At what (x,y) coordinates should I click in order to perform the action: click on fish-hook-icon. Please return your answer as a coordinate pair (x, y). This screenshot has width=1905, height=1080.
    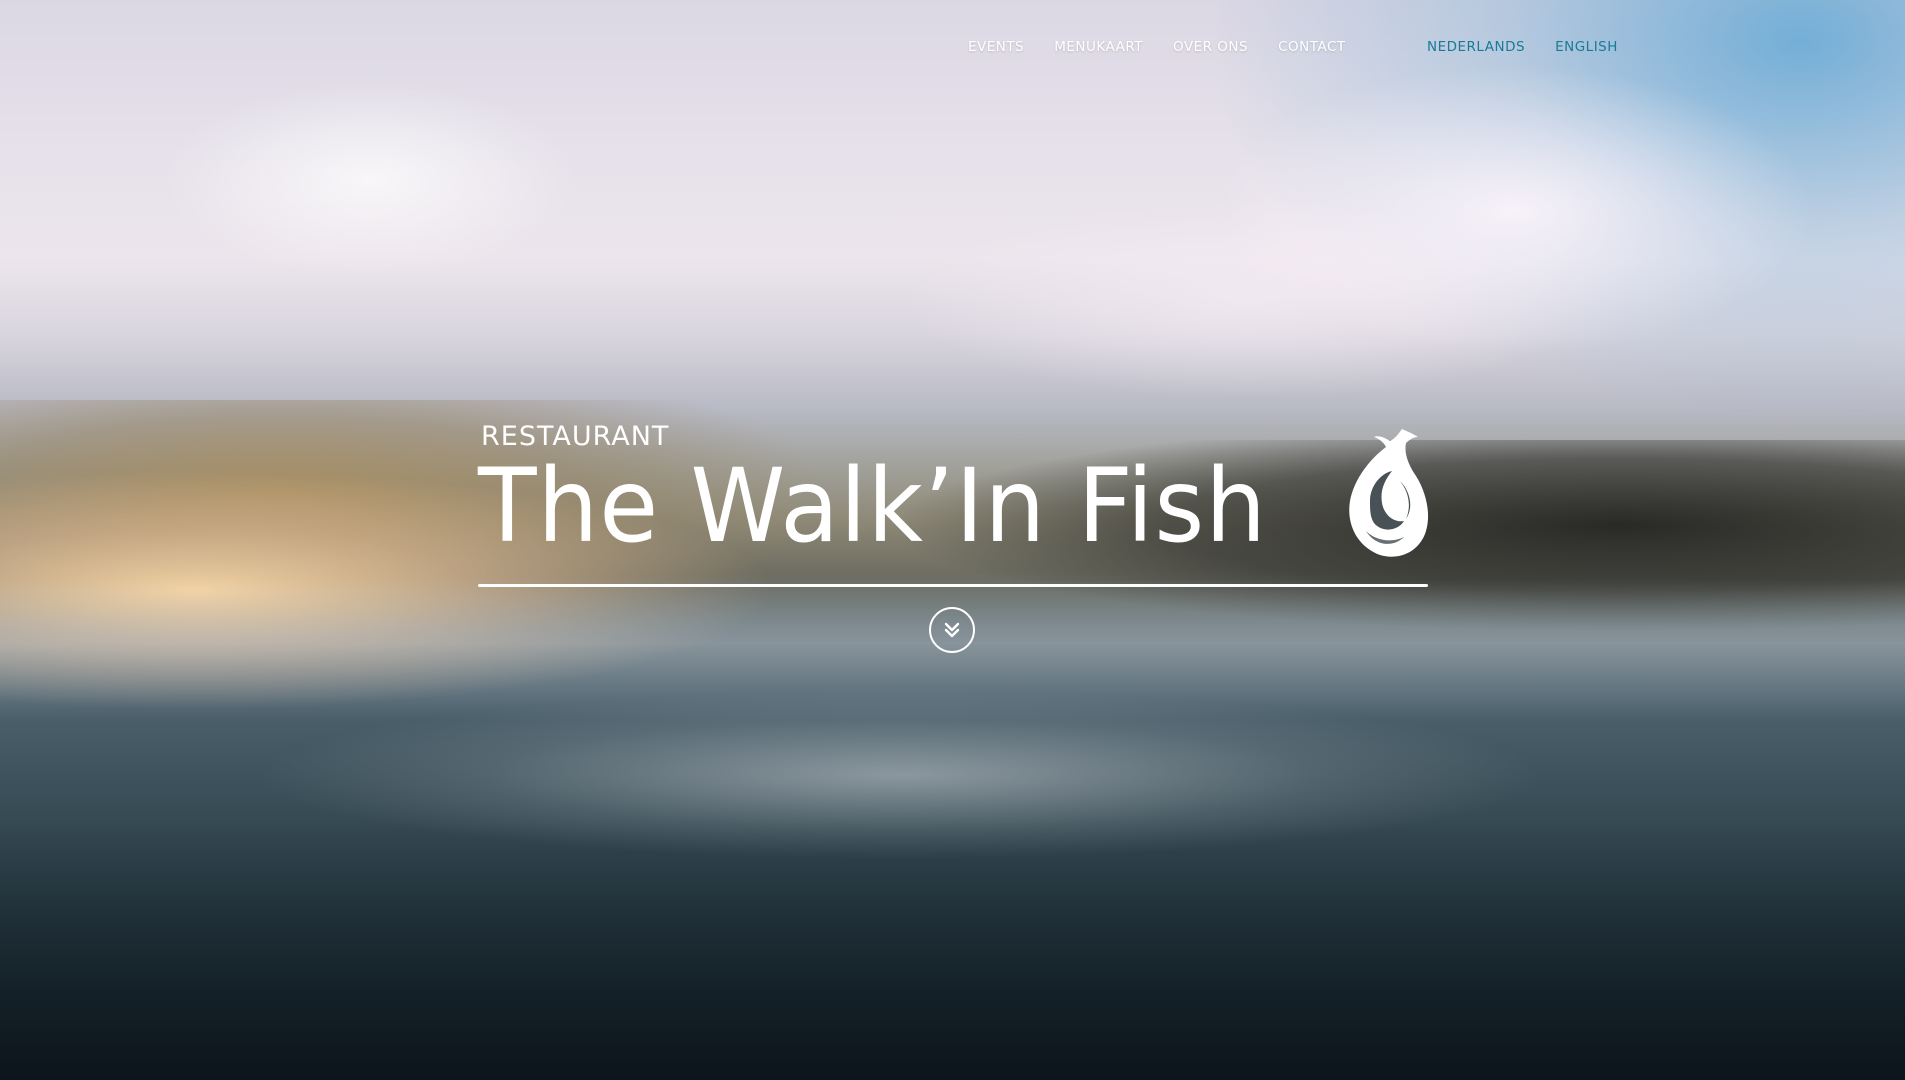
    Looking at the image, I should click on (1389, 493).